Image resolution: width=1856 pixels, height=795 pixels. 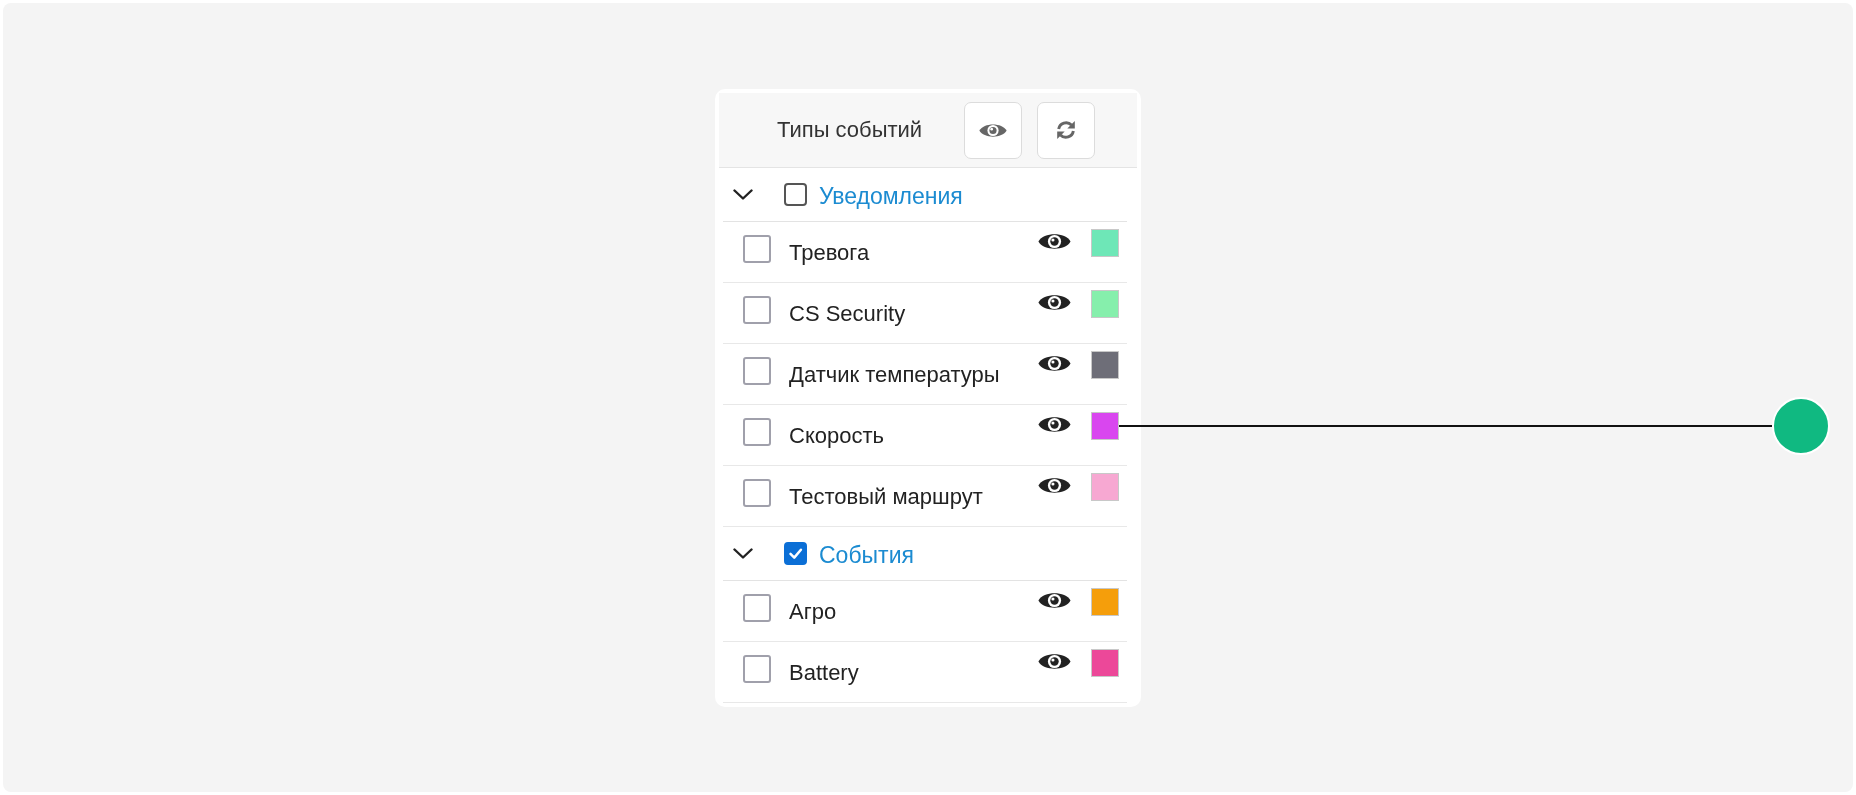 I want to click on group-label: События, so click(x=866, y=553).